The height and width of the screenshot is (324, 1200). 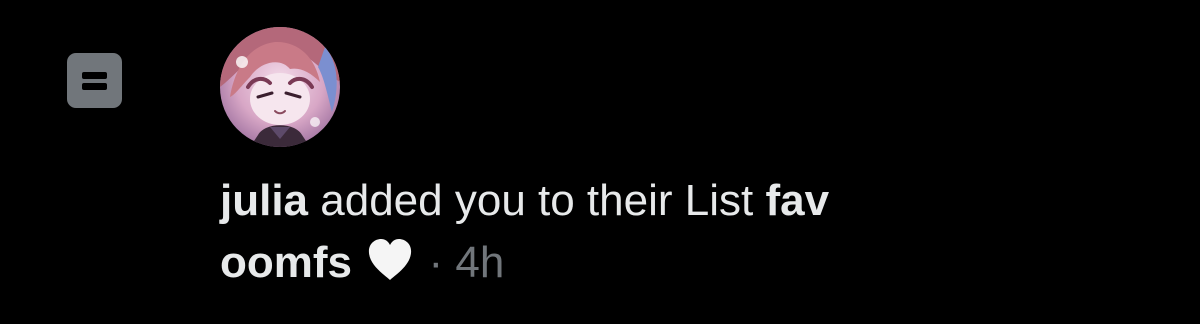 What do you see at coordinates (264, 200) in the screenshot?
I see `user-name-link: julia` at bounding box center [264, 200].